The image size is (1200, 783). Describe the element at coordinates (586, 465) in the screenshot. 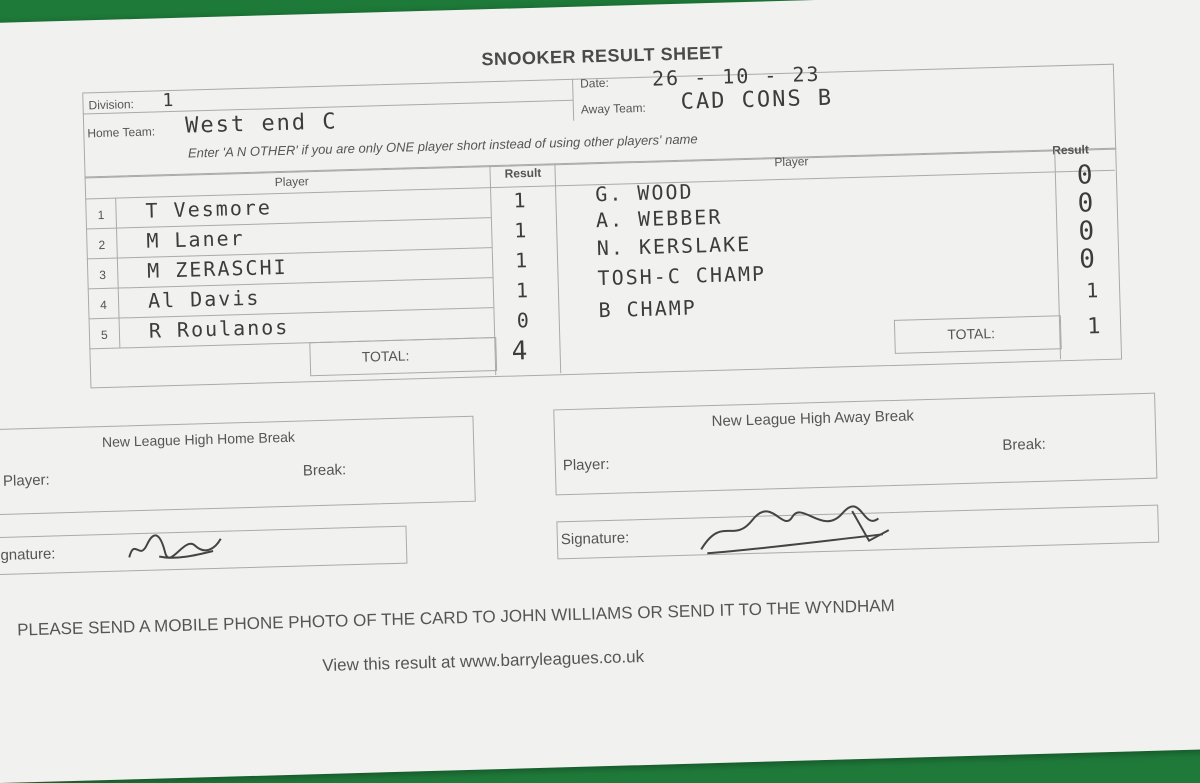

I see `away-break-player-label: Player:` at that location.